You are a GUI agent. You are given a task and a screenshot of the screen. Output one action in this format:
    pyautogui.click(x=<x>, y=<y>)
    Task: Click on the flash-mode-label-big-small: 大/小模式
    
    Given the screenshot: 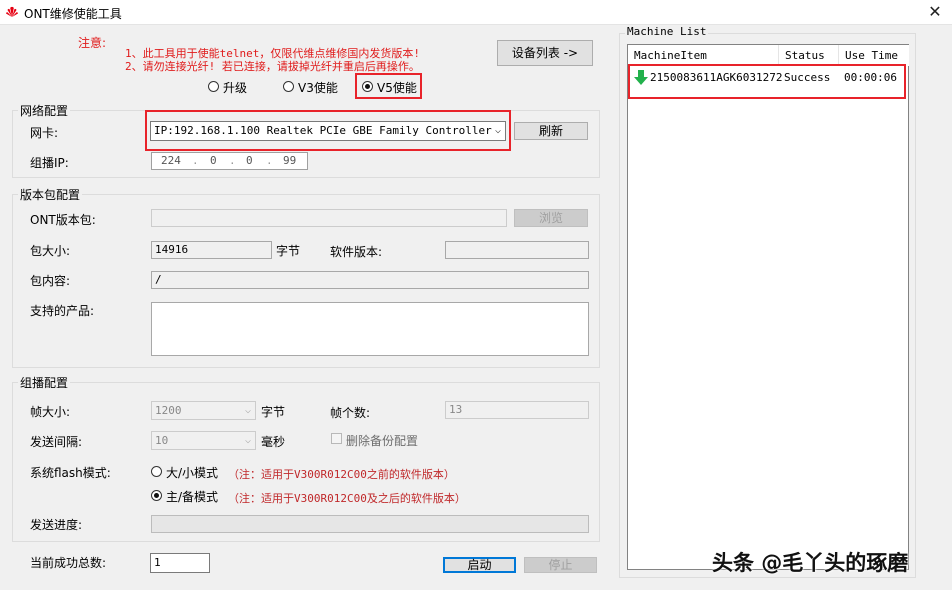 What is the action you would take?
    pyautogui.click(x=192, y=473)
    